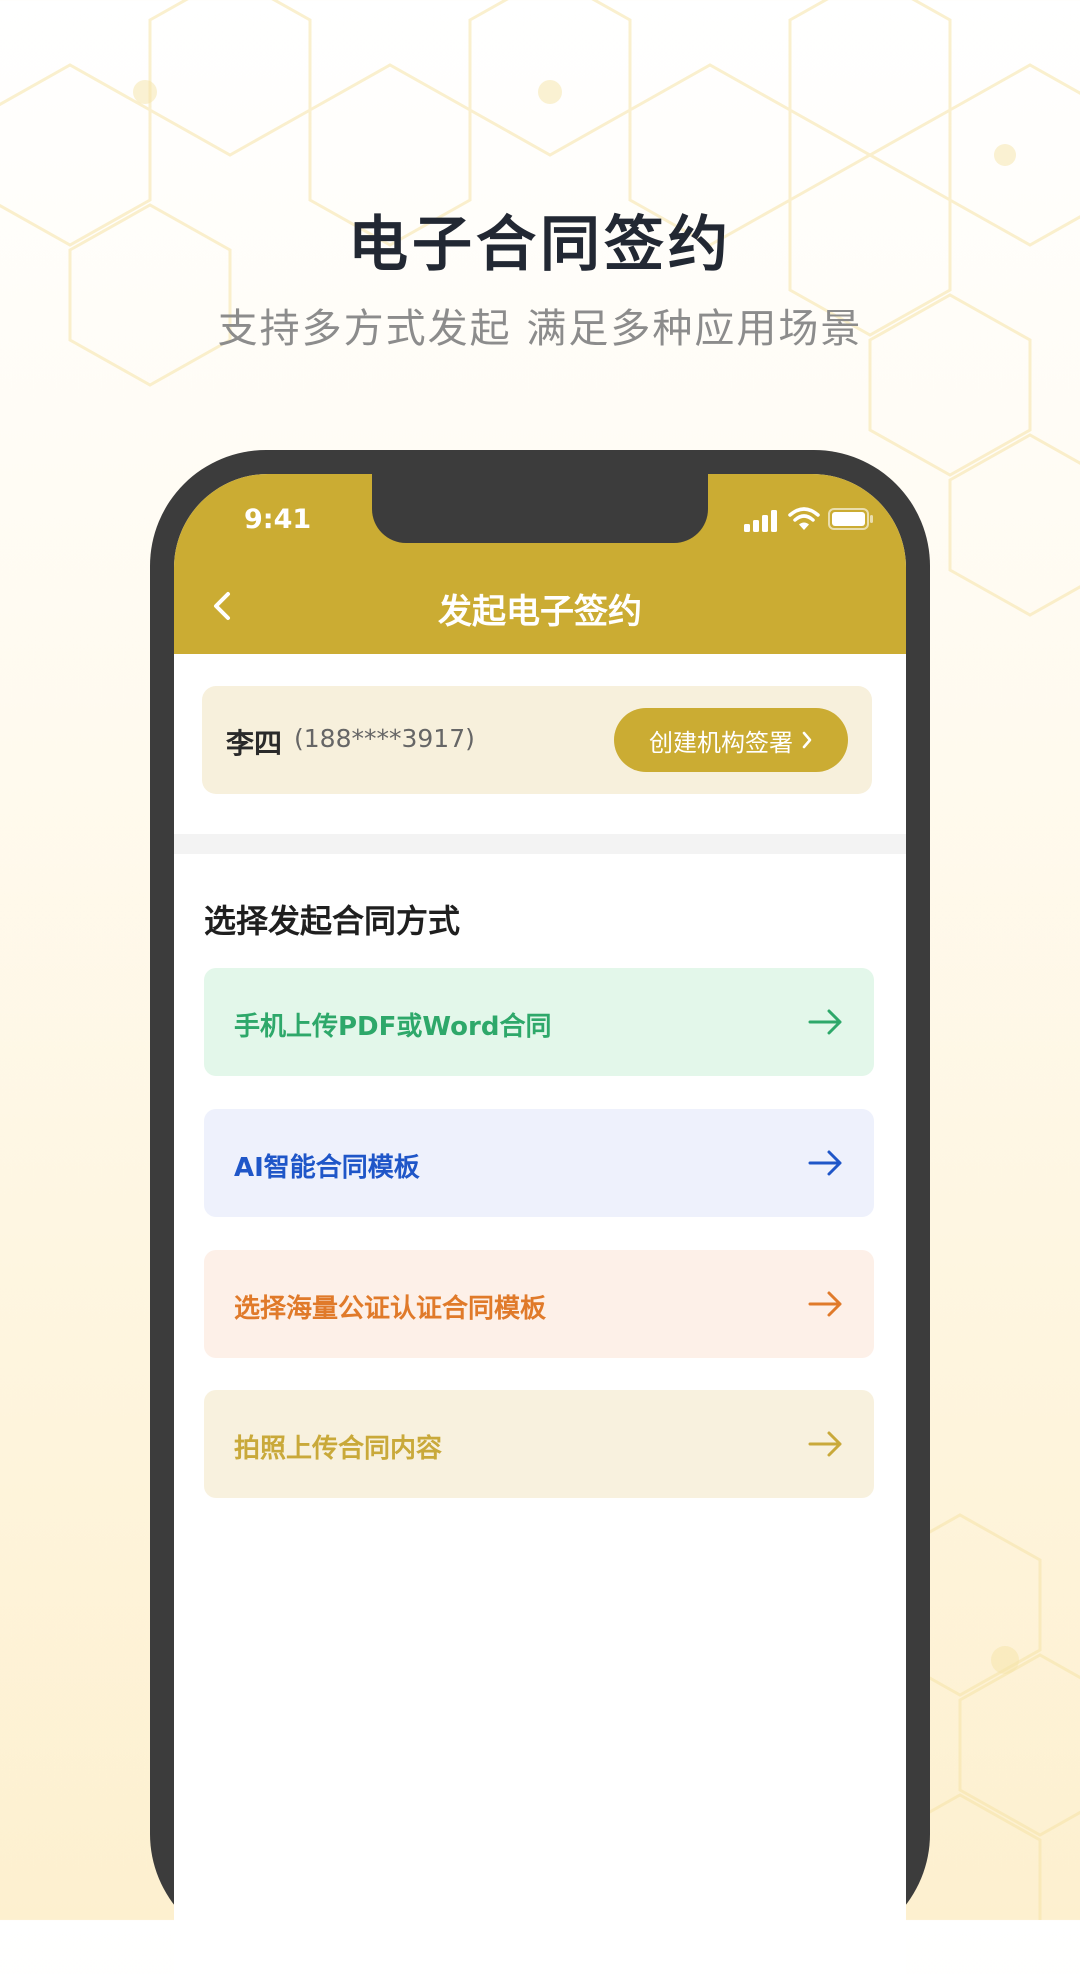 Image resolution: width=1080 pixels, height=1974 pixels. What do you see at coordinates (338, 1449) in the screenshot?
I see `option-label: 拍照上传合同内容` at bounding box center [338, 1449].